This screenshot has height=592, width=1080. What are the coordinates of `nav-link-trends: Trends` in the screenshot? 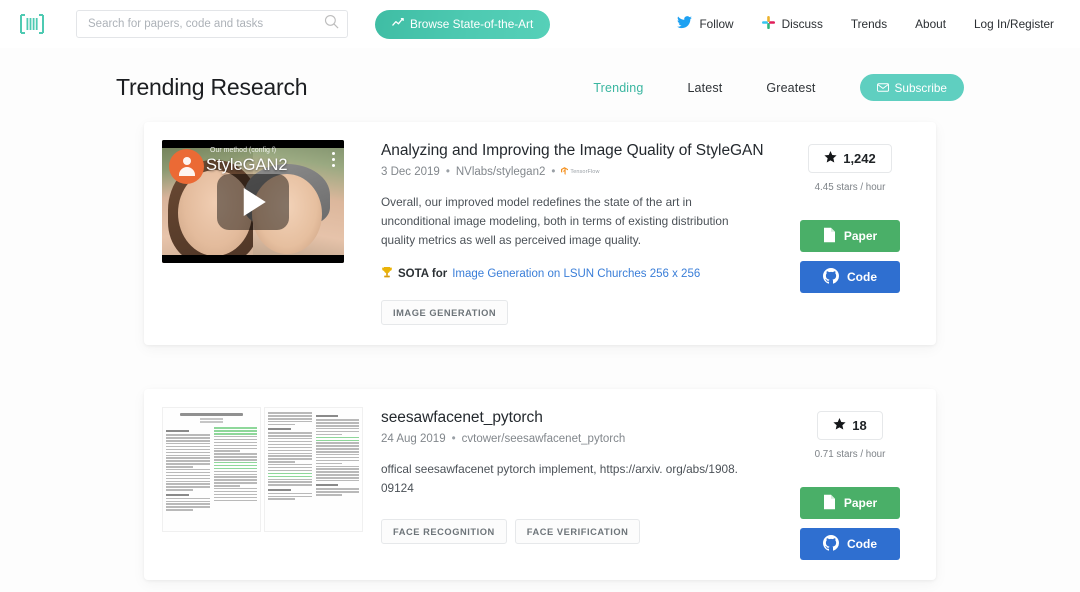 It's located at (869, 24).